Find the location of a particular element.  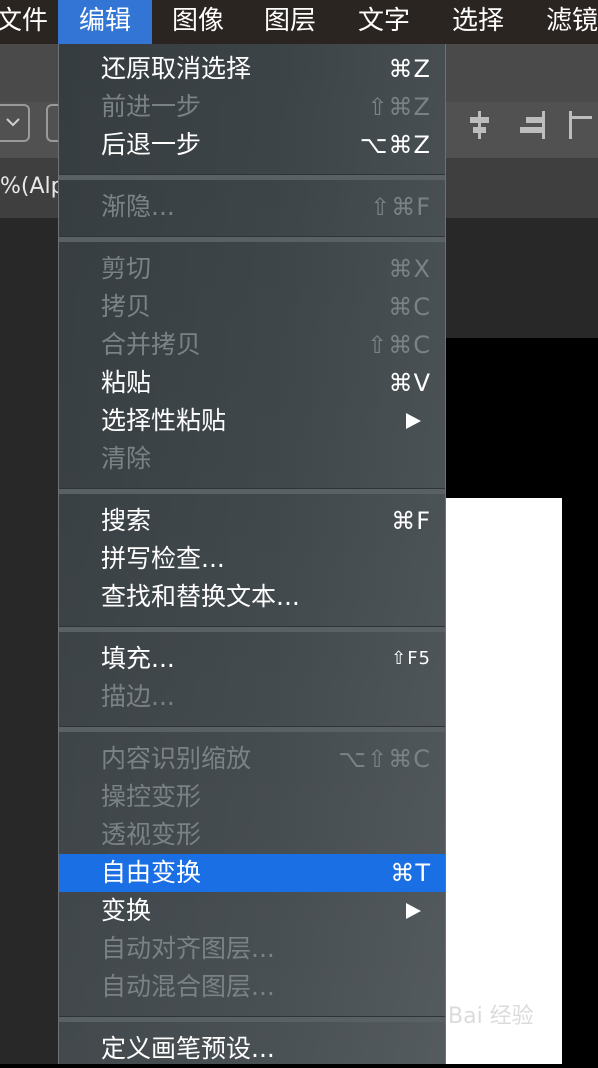

tool-preset-dropdown is located at coordinates (15, 123).